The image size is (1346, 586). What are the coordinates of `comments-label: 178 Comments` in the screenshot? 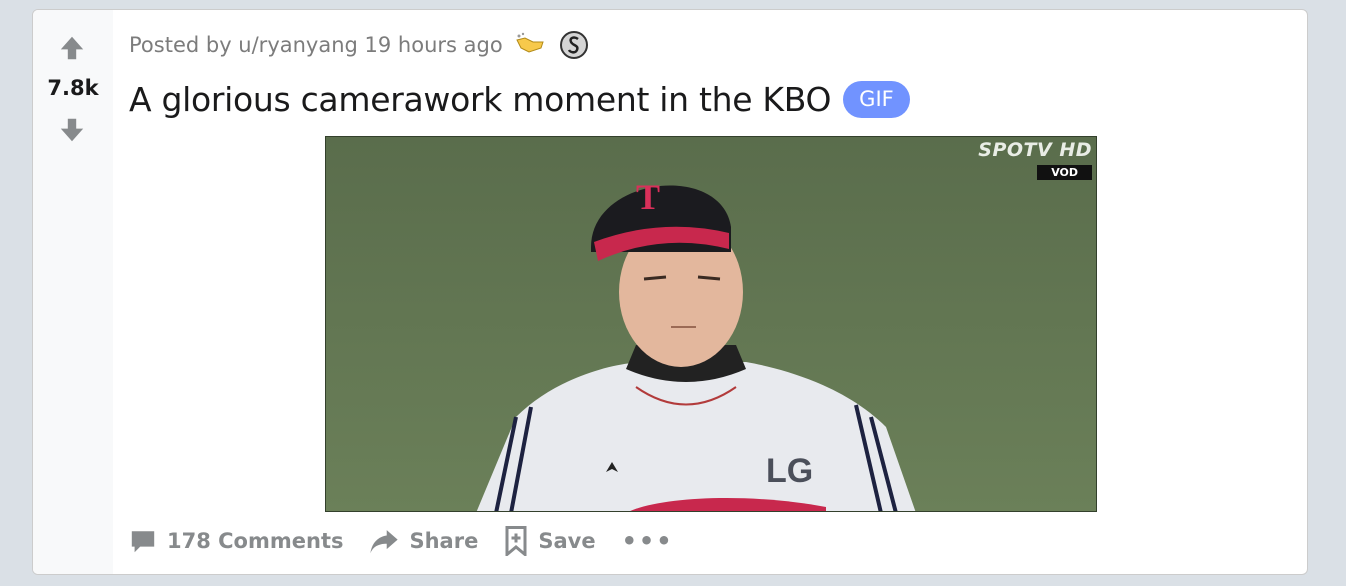 It's located at (255, 541).